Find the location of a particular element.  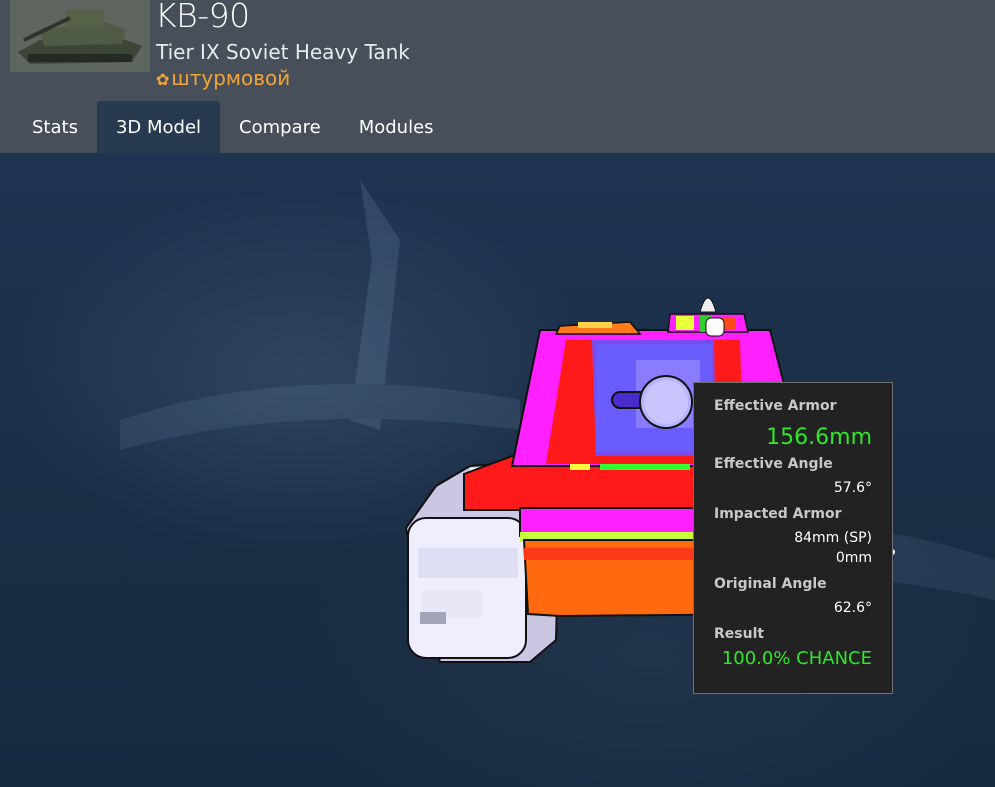

tank-role: ✿ штурмовой is located at coordinates (223, 78).